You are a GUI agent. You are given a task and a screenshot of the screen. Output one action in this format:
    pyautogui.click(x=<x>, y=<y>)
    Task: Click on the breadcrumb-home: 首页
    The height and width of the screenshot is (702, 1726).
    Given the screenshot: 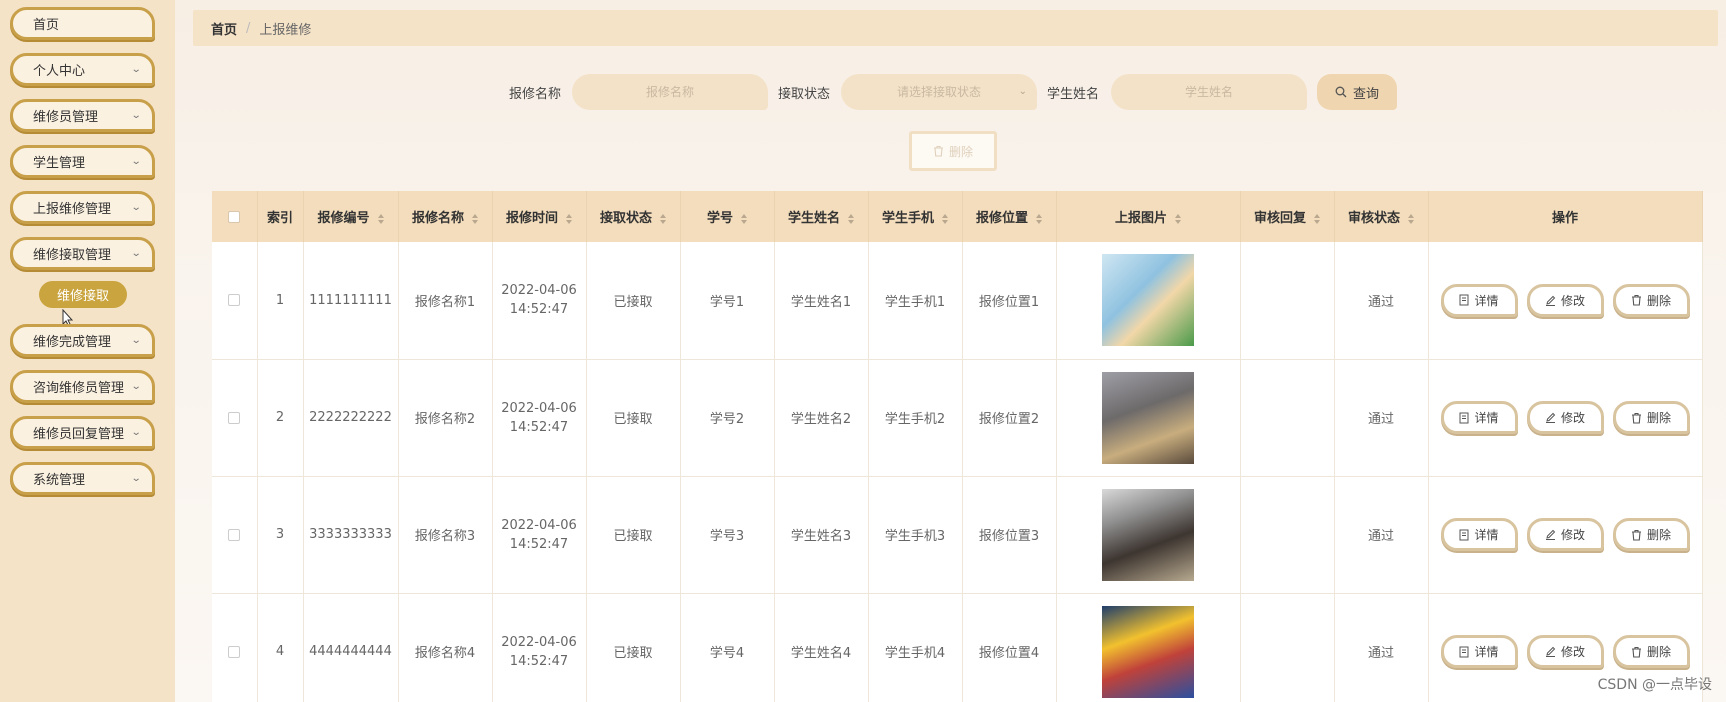 What is the action you would take?
    pyautogui.click(x=224, y=28)
    